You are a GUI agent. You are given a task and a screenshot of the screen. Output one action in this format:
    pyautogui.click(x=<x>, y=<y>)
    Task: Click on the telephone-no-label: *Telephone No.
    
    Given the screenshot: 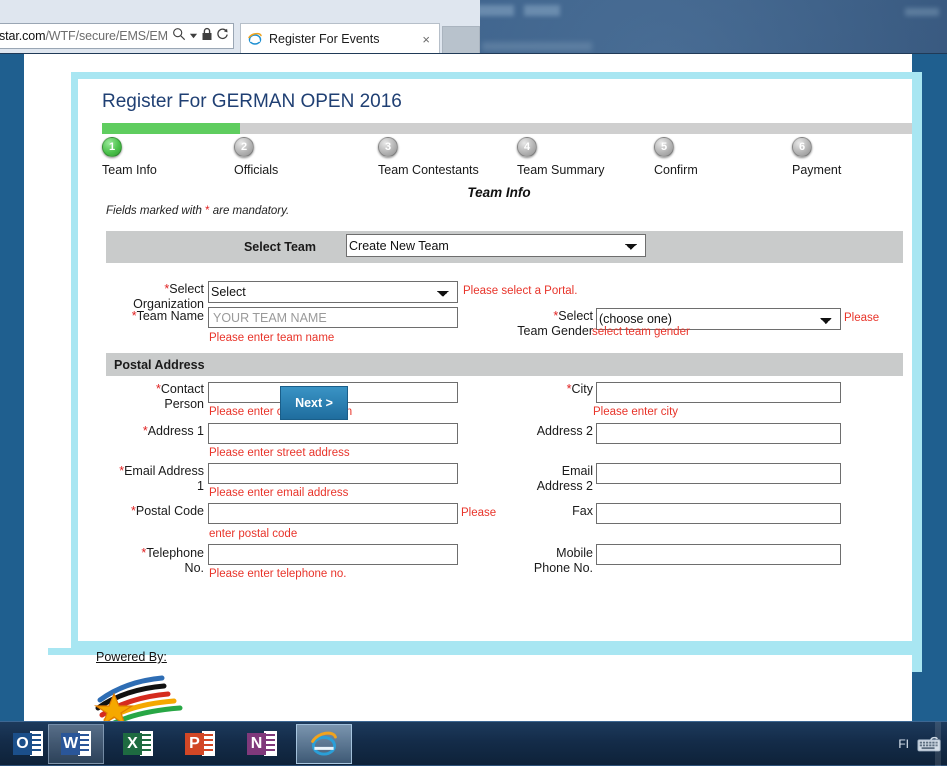 What is the action you would take?
    pyautogui.click(x=160, y=561)
    